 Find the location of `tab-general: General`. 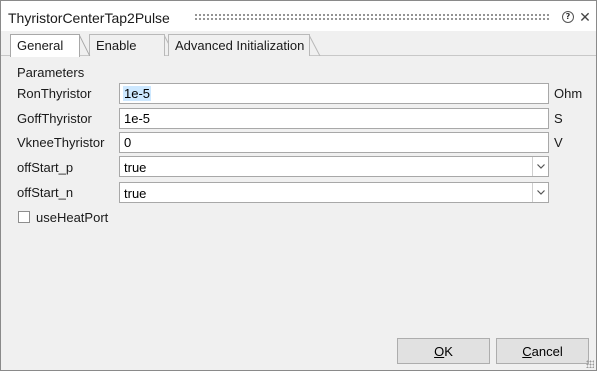

tab-general: General is located at coordinates (50, 45).